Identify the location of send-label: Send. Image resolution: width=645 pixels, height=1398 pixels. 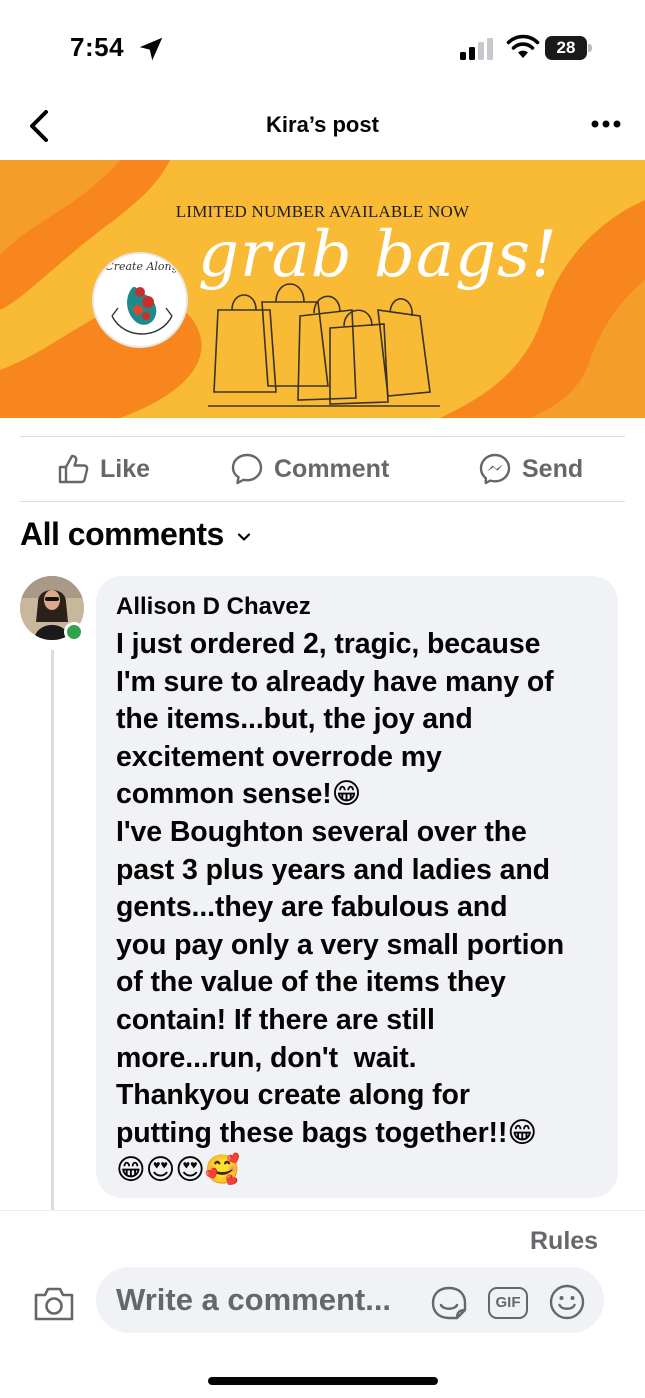
(553, 468).